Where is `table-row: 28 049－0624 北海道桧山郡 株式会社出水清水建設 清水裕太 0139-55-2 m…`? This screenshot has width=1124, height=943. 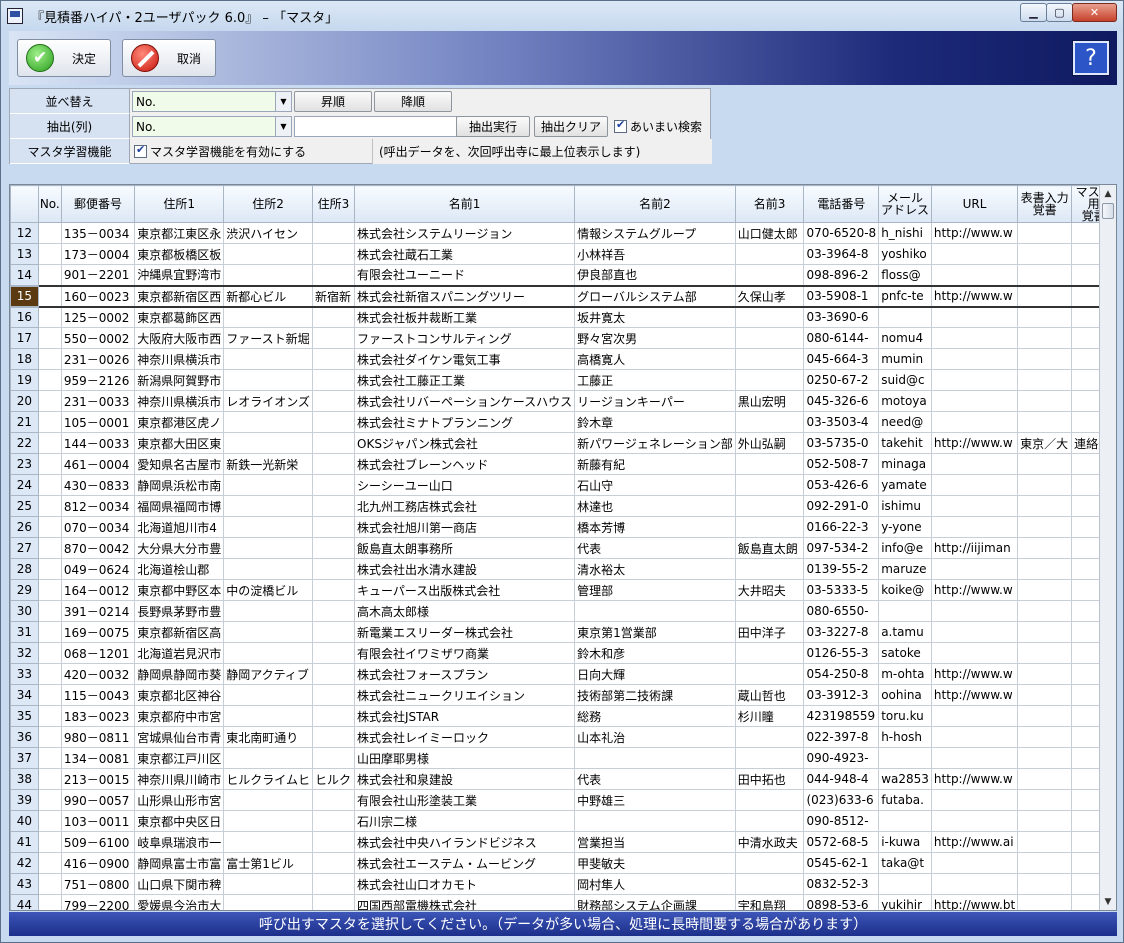 table-row: 28 049－0624 北海道桧山郡 株式会社出水清水建設 清水裕太 0139-55-2 m… is located at coordinates (563, 569).